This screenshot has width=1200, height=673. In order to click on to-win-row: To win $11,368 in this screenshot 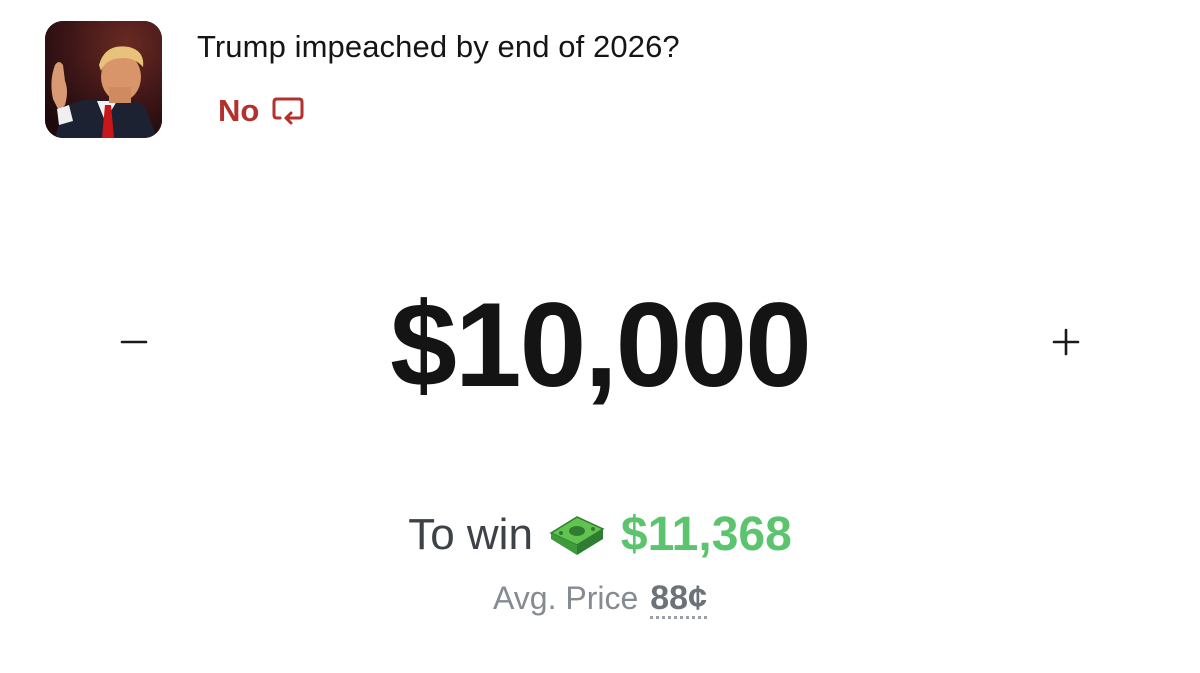, I will do `click(600, 534)`.